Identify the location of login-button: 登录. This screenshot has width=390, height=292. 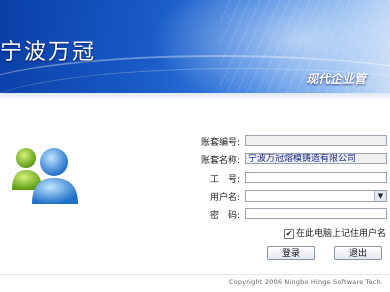
(291, 253).